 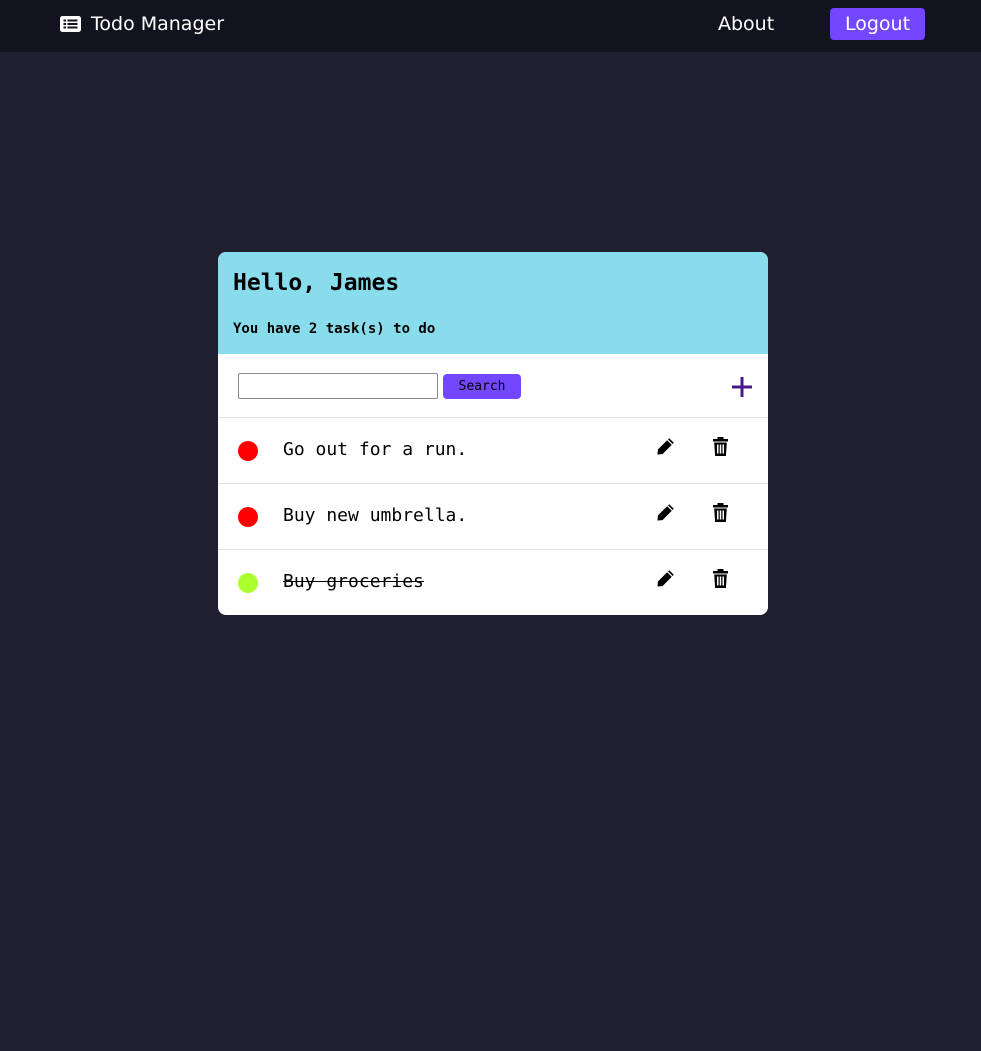 I want to click on search-input, so click(x=338, y=386).